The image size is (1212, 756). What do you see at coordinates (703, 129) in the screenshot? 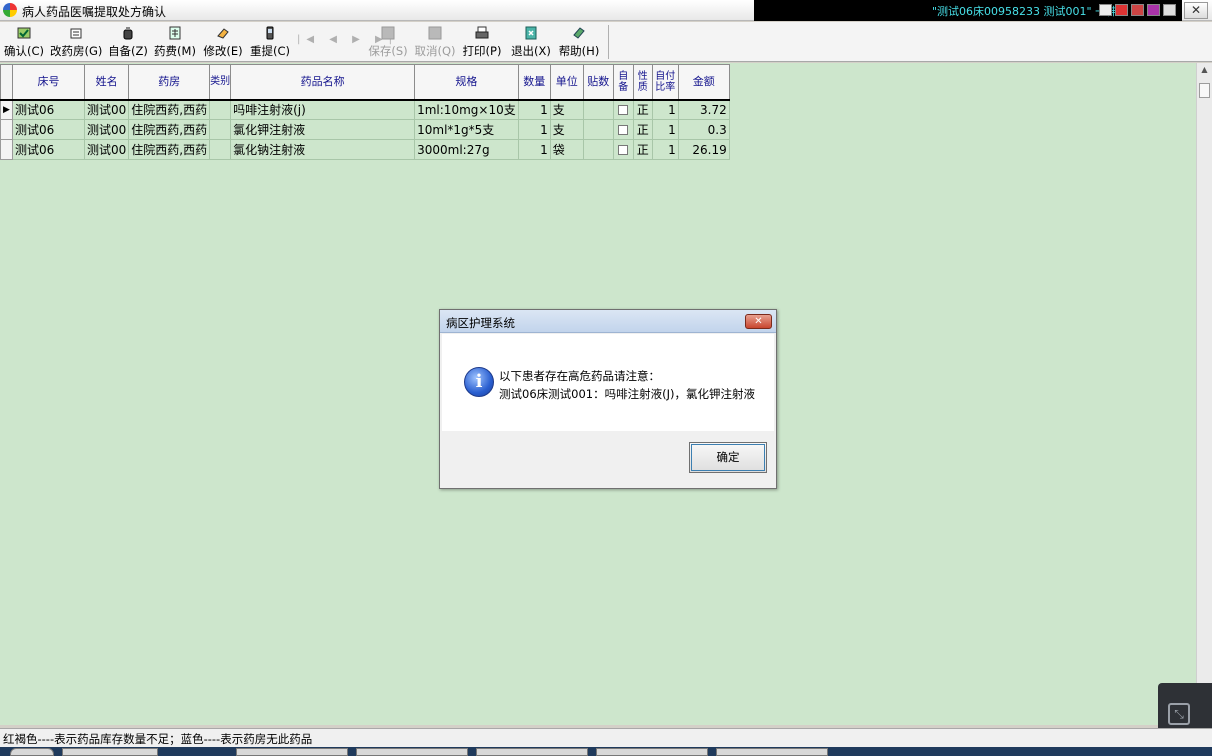
I see `cell-amount: 0.3` at bounding box center [703, 129].